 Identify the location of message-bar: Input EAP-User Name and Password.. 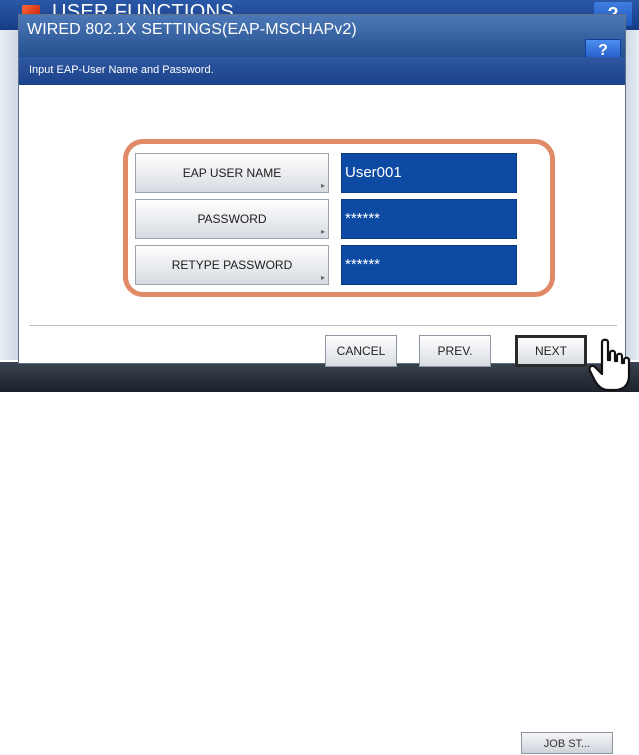
(322, 71).